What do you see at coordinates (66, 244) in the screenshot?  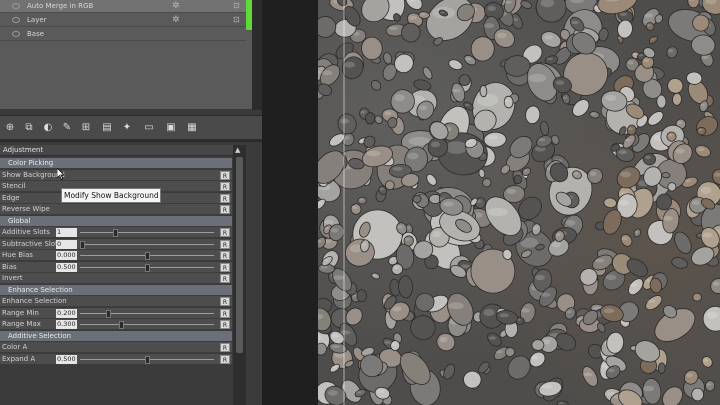 I see `property-value-field: 0` at bounding box center [66, 244].